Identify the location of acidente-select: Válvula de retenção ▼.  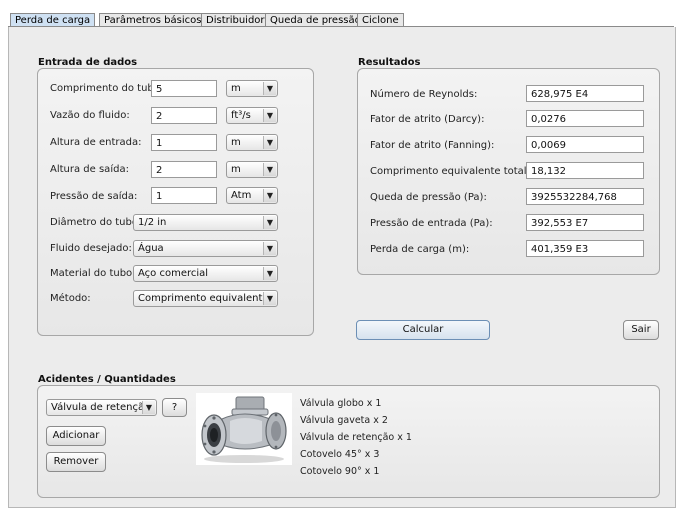
(101, 407).